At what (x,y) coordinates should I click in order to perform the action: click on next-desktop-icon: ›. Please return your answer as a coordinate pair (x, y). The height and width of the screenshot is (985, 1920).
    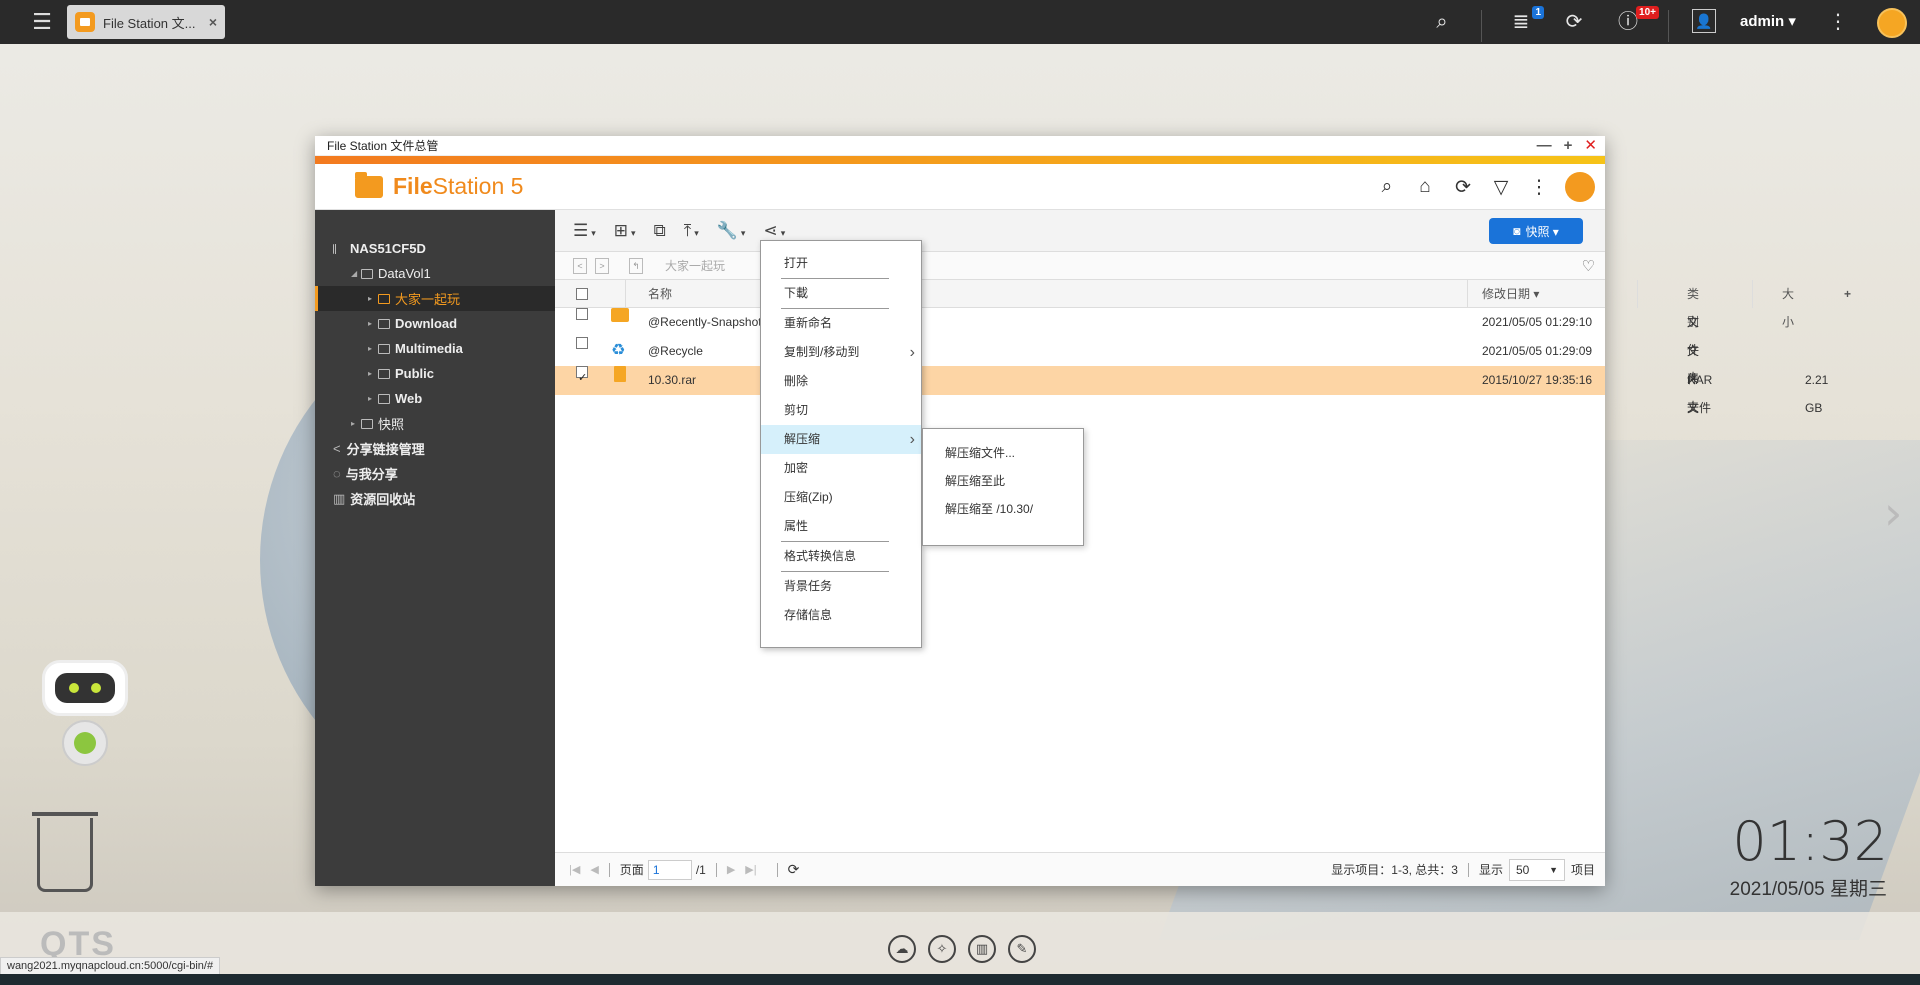
    Looking at the image, I should click on (1893, 513).